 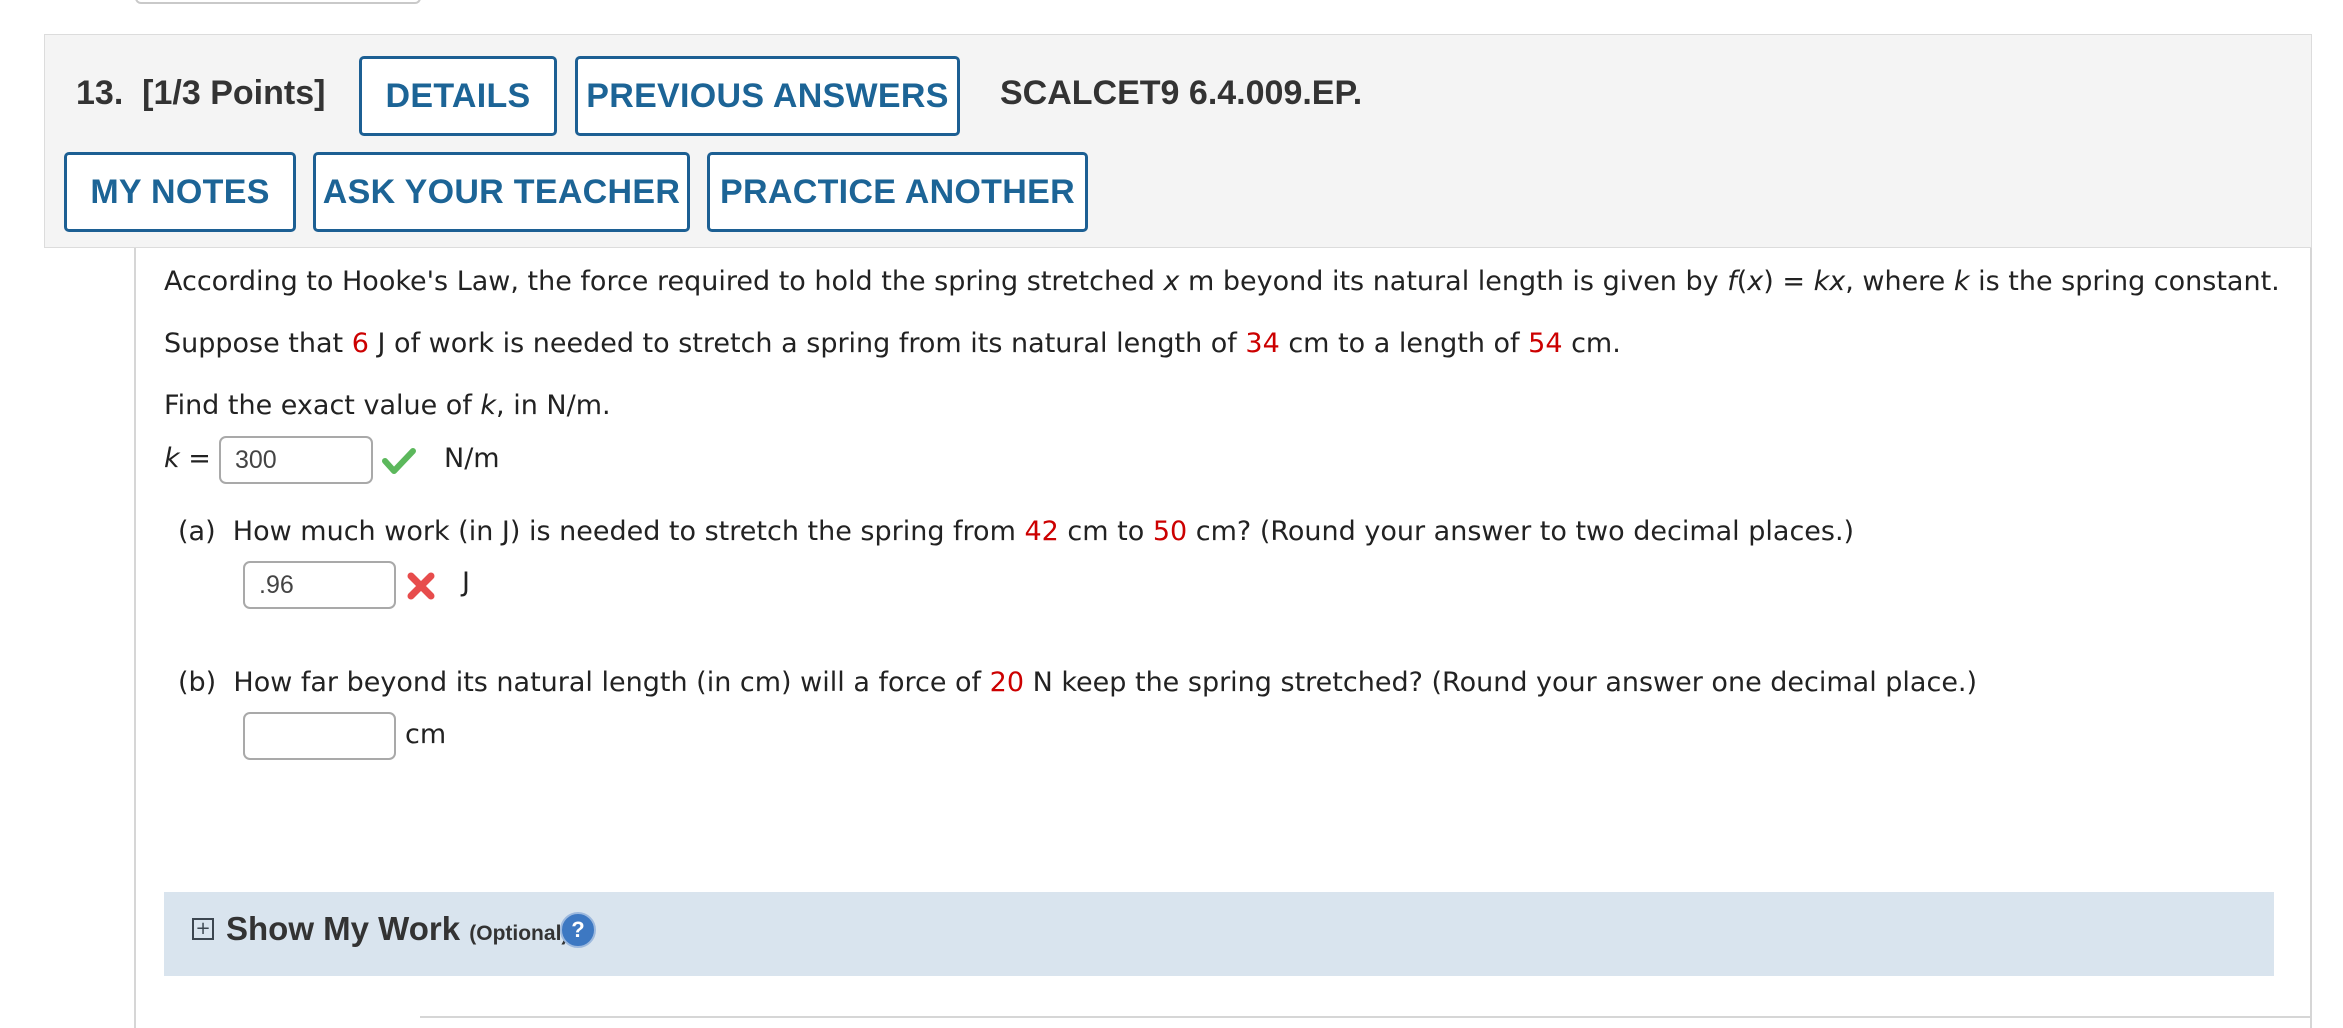 I want to click on details-button: DETAILS, so click(x=458, y=96).